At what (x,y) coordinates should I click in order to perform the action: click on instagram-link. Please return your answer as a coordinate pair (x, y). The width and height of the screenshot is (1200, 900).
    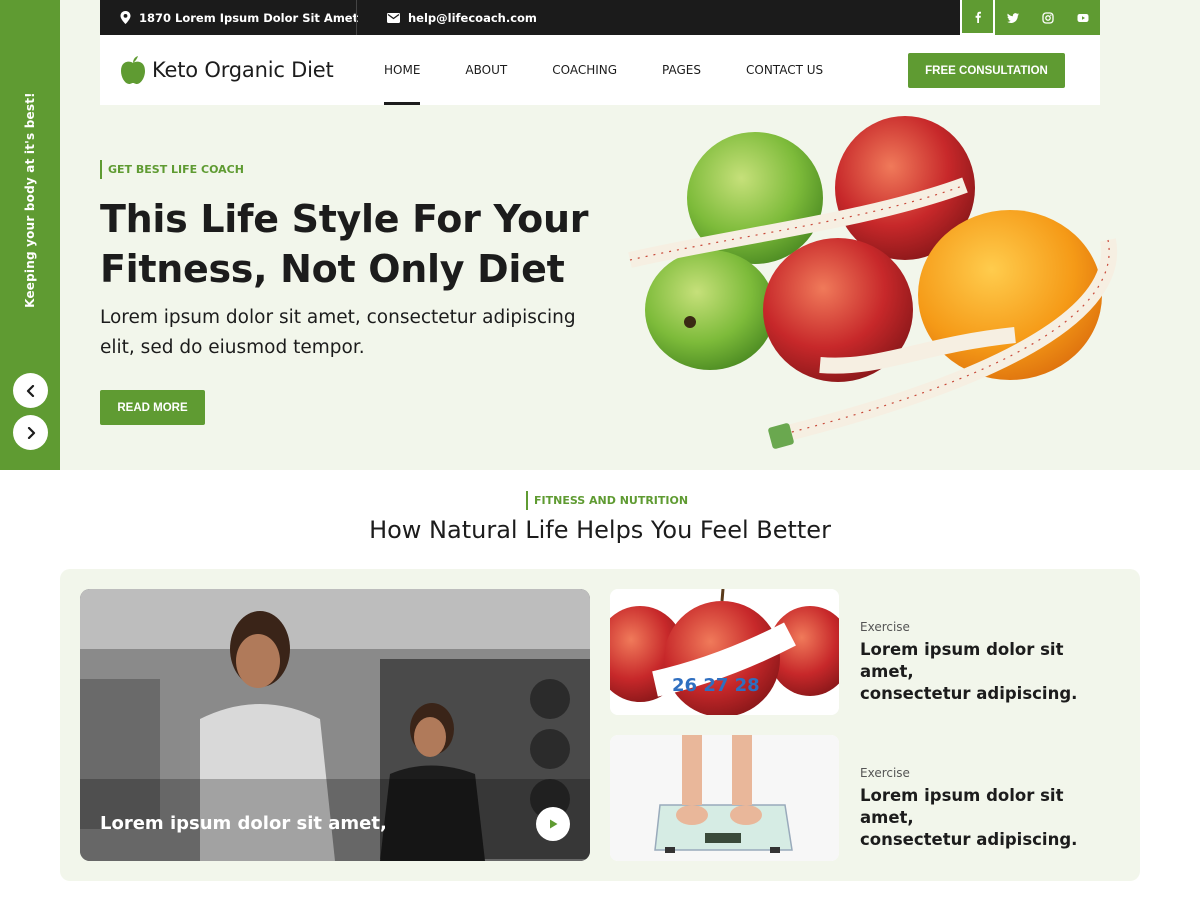
    Looking at the image, I should click on (1047, 17).